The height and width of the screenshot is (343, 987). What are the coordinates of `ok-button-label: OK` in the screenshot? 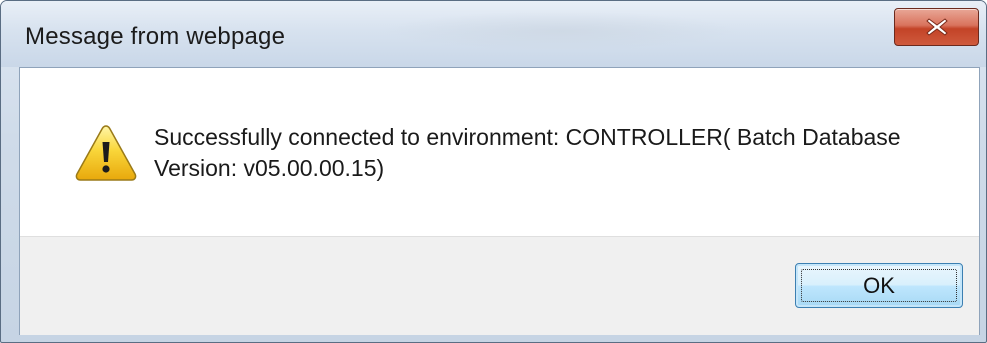 It's located at (879, 285).